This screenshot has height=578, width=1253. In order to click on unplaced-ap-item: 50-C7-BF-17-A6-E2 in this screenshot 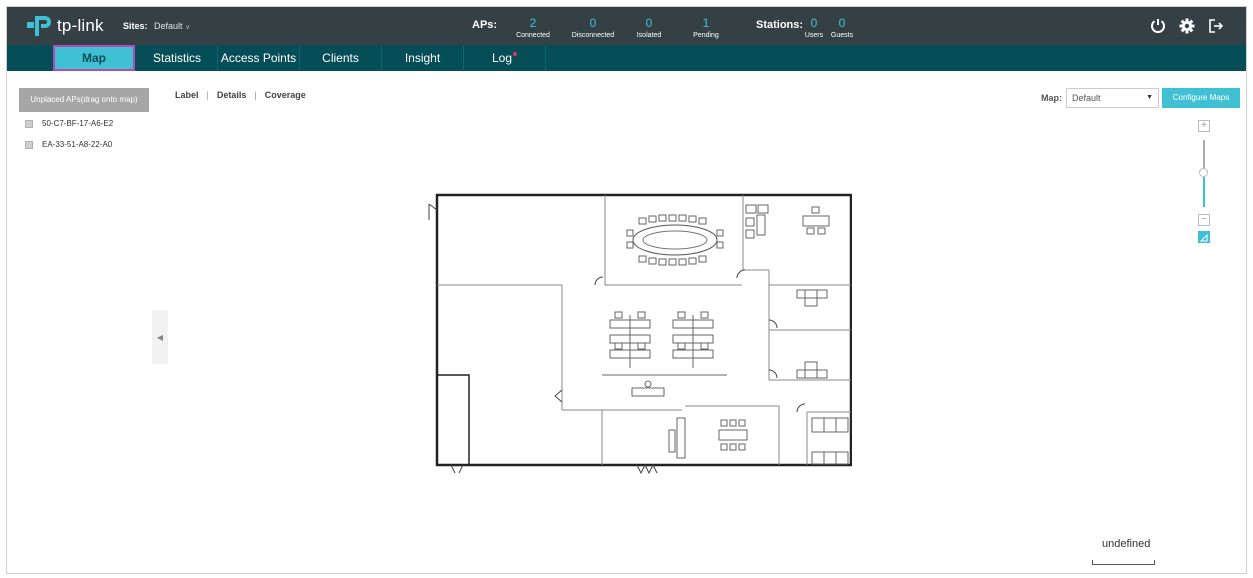, I will do `click(69, 123)`.